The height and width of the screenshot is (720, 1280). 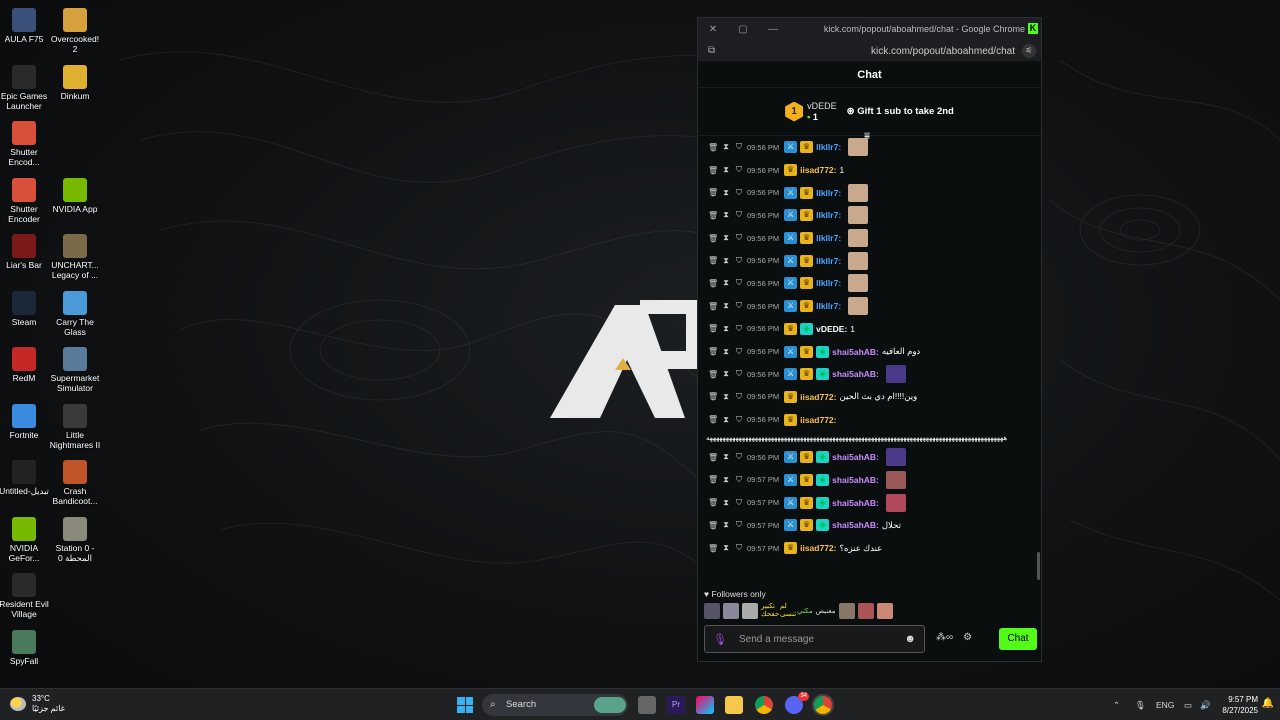 What do you see at coordinates (1165, 704) in the screenshot?
I see `language-indicator: ENG` at bounding box center [1165, 704].